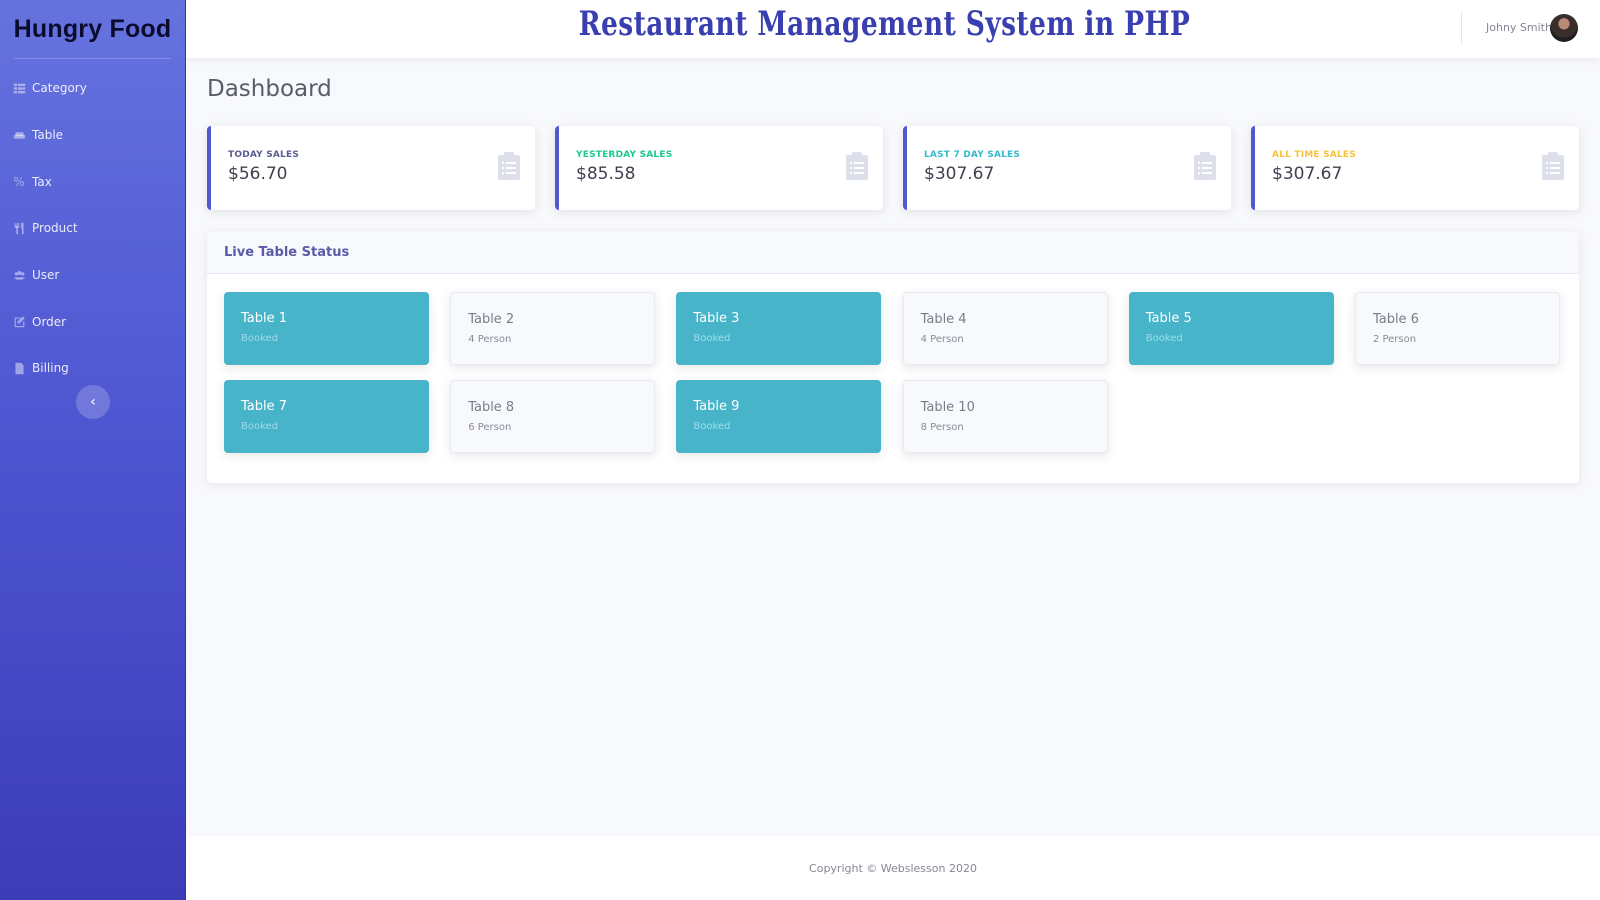  Describe the element at coordinates (42, 181) in the screenshot. I see `sidebar-item-label: Tax` at that location.